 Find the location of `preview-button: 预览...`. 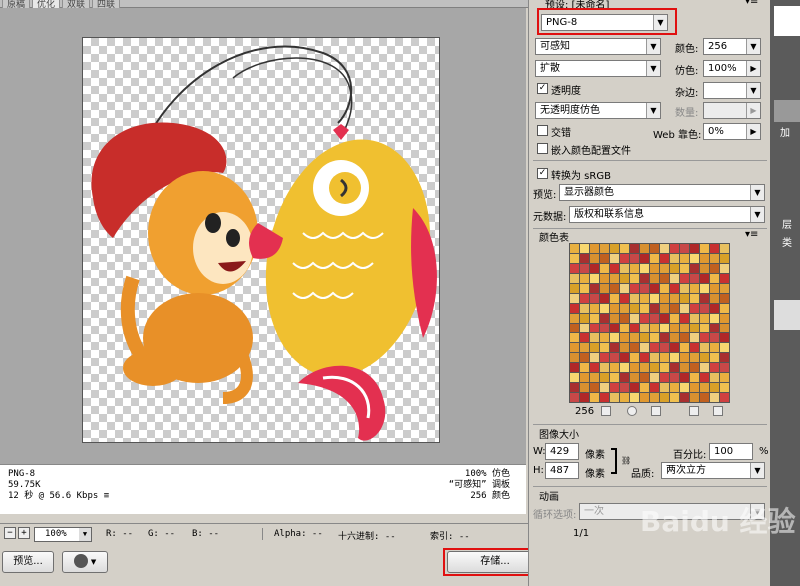

preview-button: 预览... is located at coordinates (28, 562).